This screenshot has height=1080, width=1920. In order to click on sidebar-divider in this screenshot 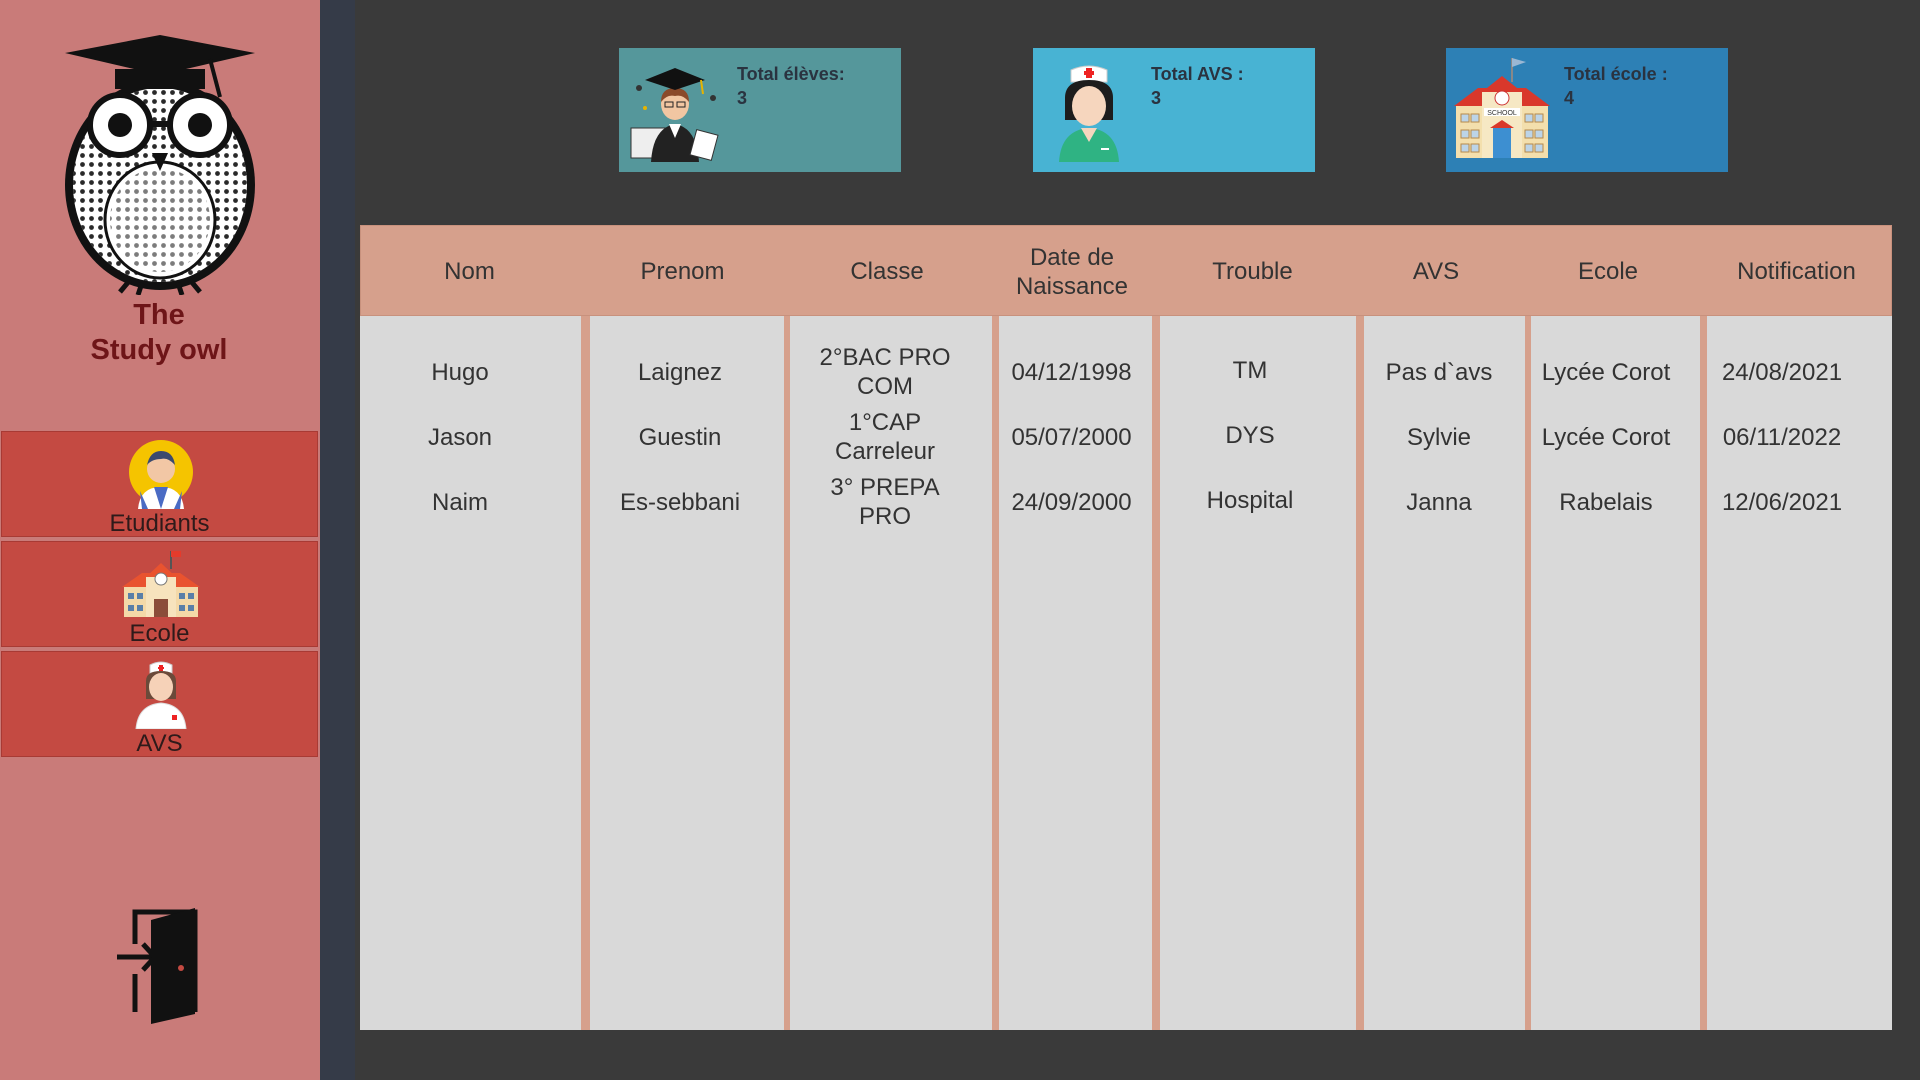, I will do `click(337, 540)`.